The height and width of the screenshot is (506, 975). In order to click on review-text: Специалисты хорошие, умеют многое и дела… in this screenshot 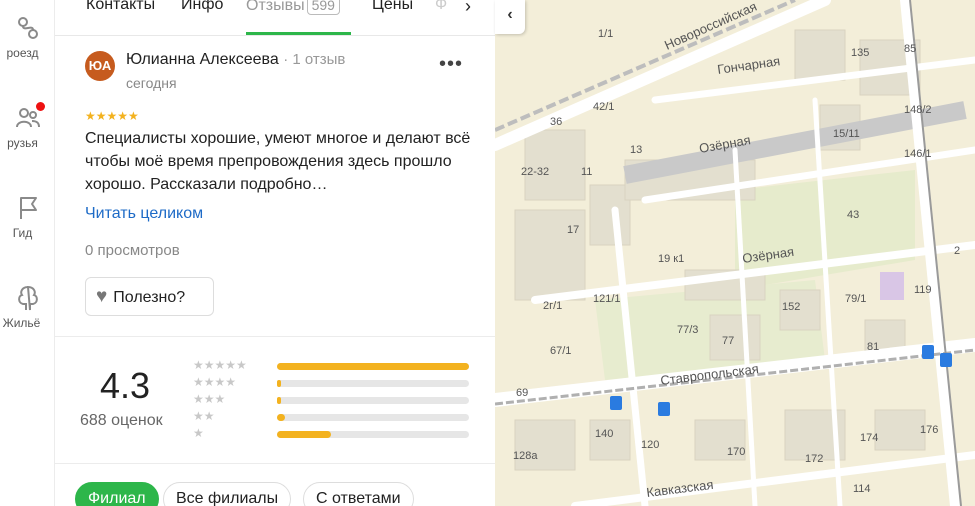, I will do `click(278, 161)`.